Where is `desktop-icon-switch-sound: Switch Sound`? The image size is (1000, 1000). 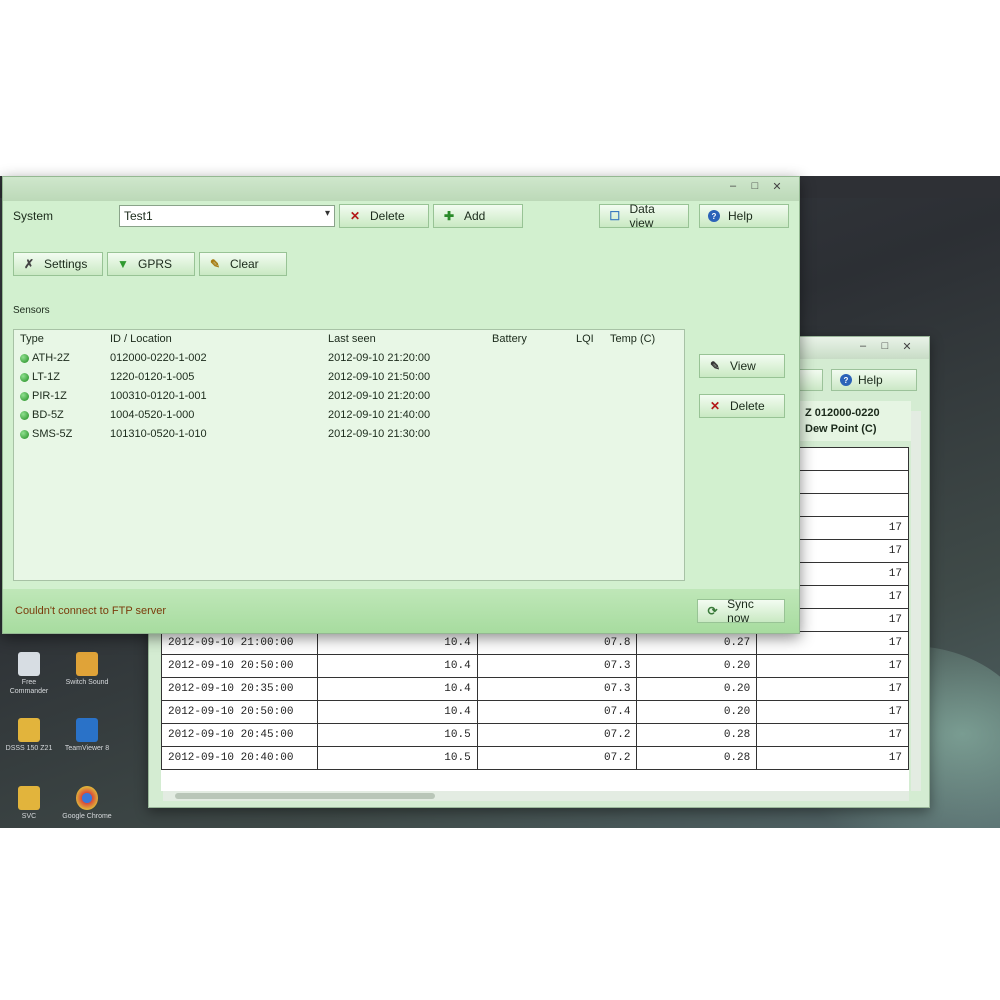 desktop-icon-switch-sound: Switch Sound is located at coordinates (87, 669).